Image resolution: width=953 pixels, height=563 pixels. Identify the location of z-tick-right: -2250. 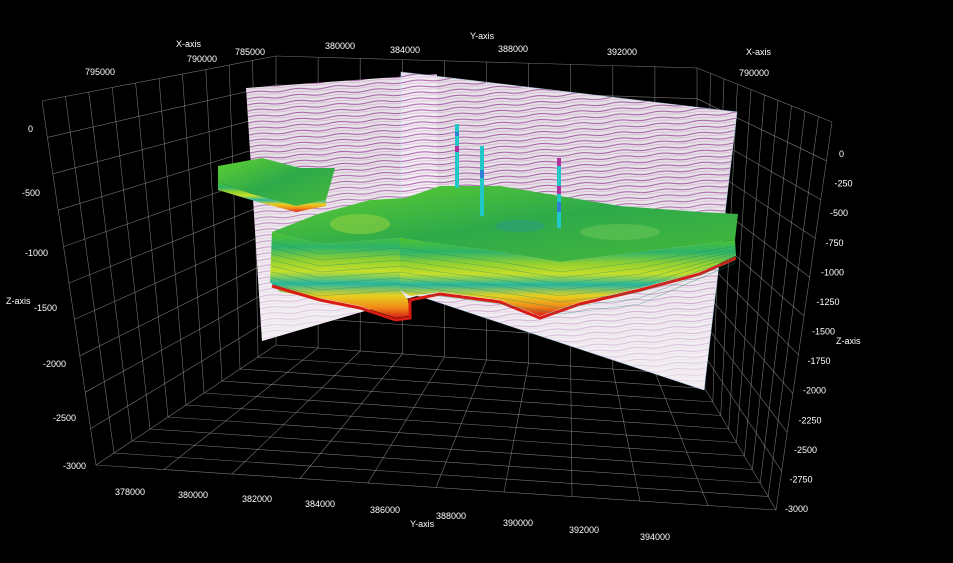
(810, 420).